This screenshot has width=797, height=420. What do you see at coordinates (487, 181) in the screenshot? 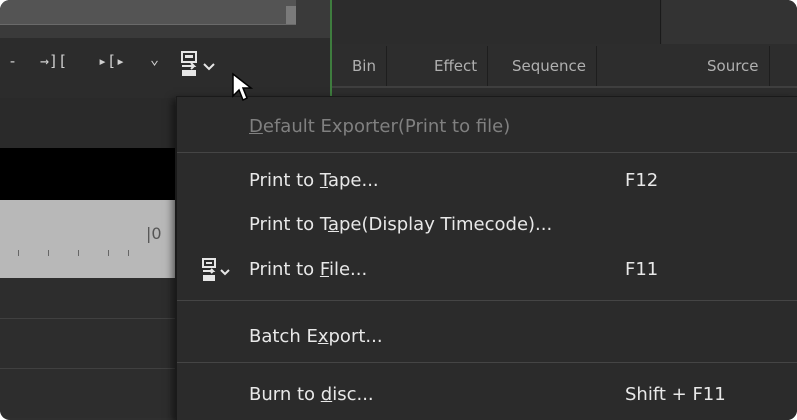
I see `menu-item-print-to-tape: Print to Tape... F12` at bounding box center [487, 181].